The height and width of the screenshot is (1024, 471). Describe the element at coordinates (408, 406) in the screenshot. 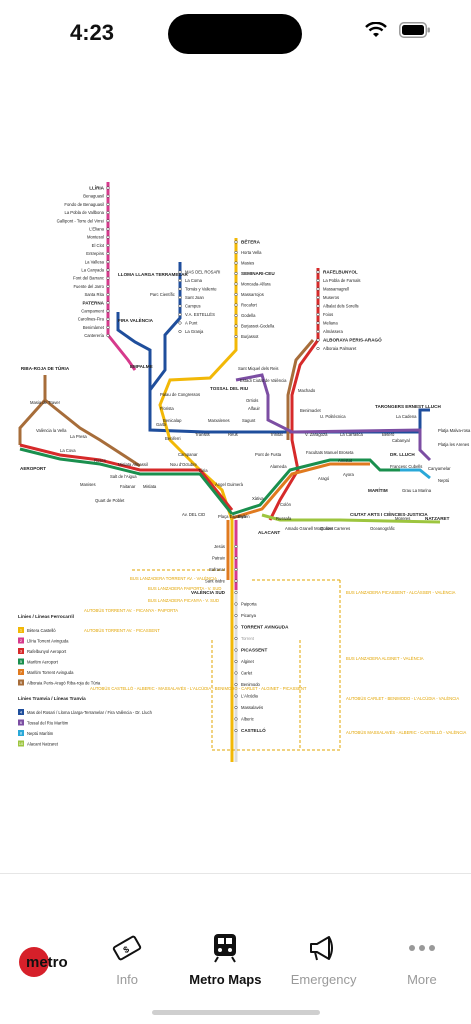

I see `station-label: TARONGERS ERNEST LLUCH` at that location.